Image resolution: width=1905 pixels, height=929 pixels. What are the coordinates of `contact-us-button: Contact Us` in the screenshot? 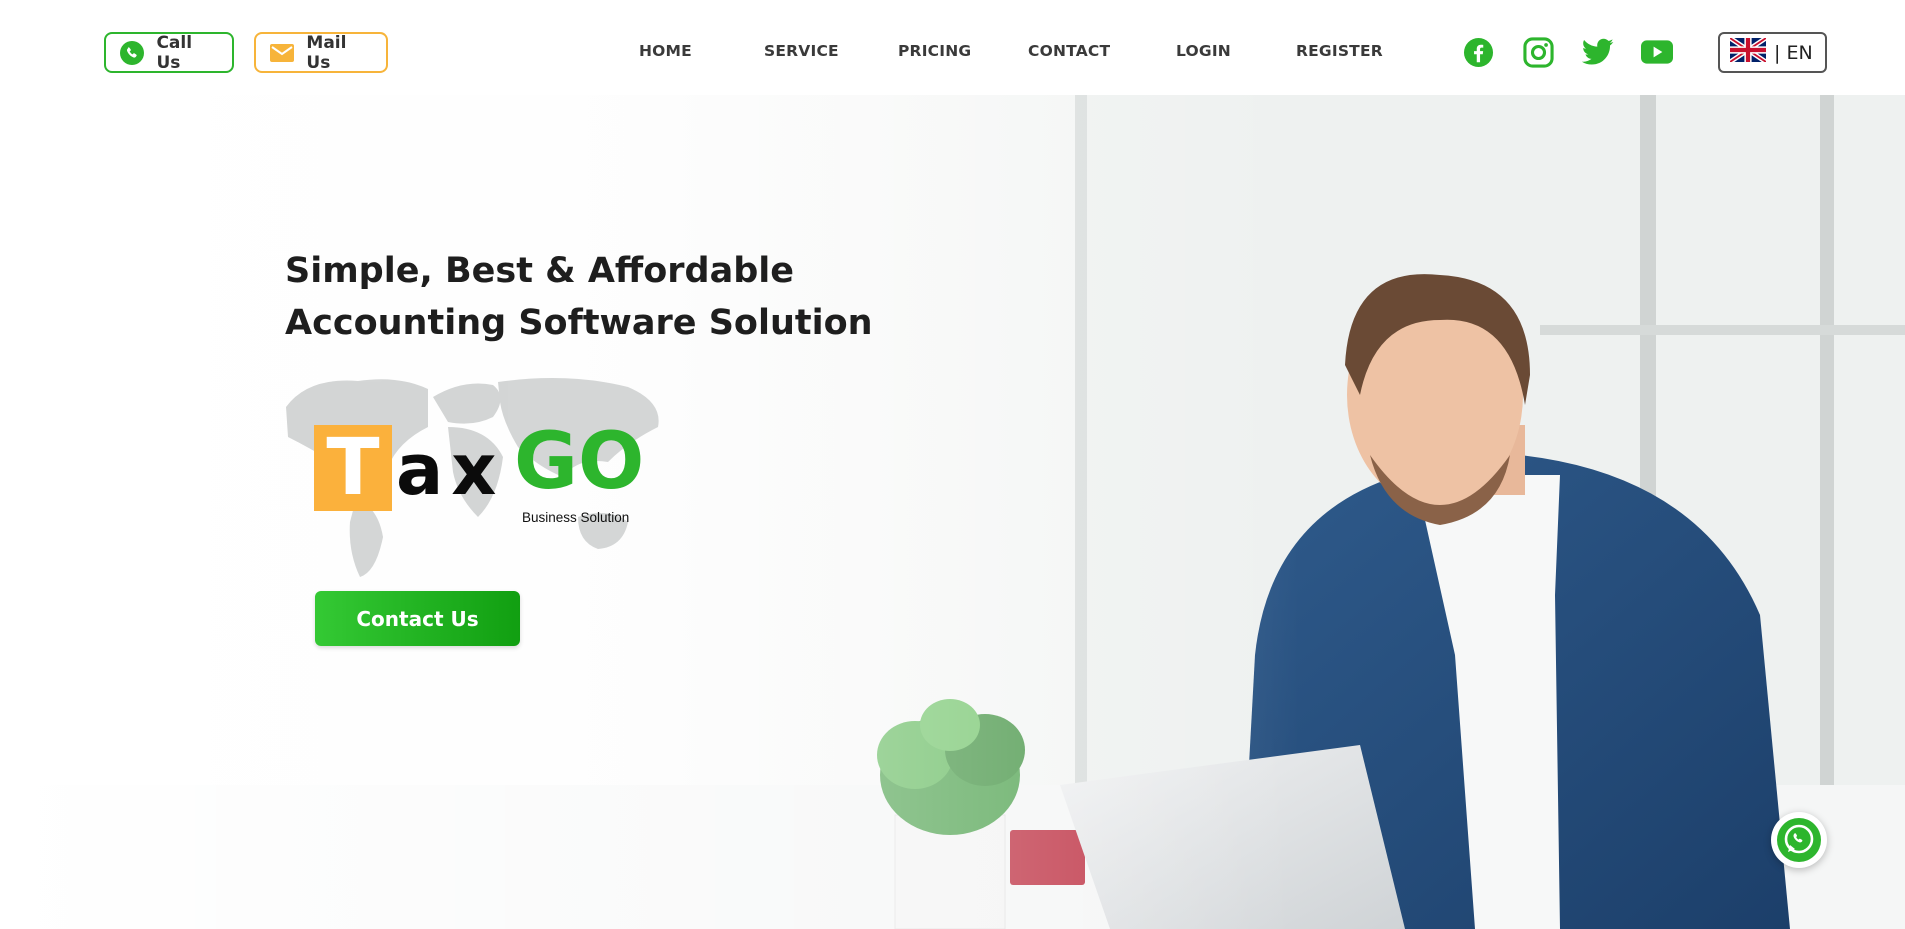 It's located at (417, 618).